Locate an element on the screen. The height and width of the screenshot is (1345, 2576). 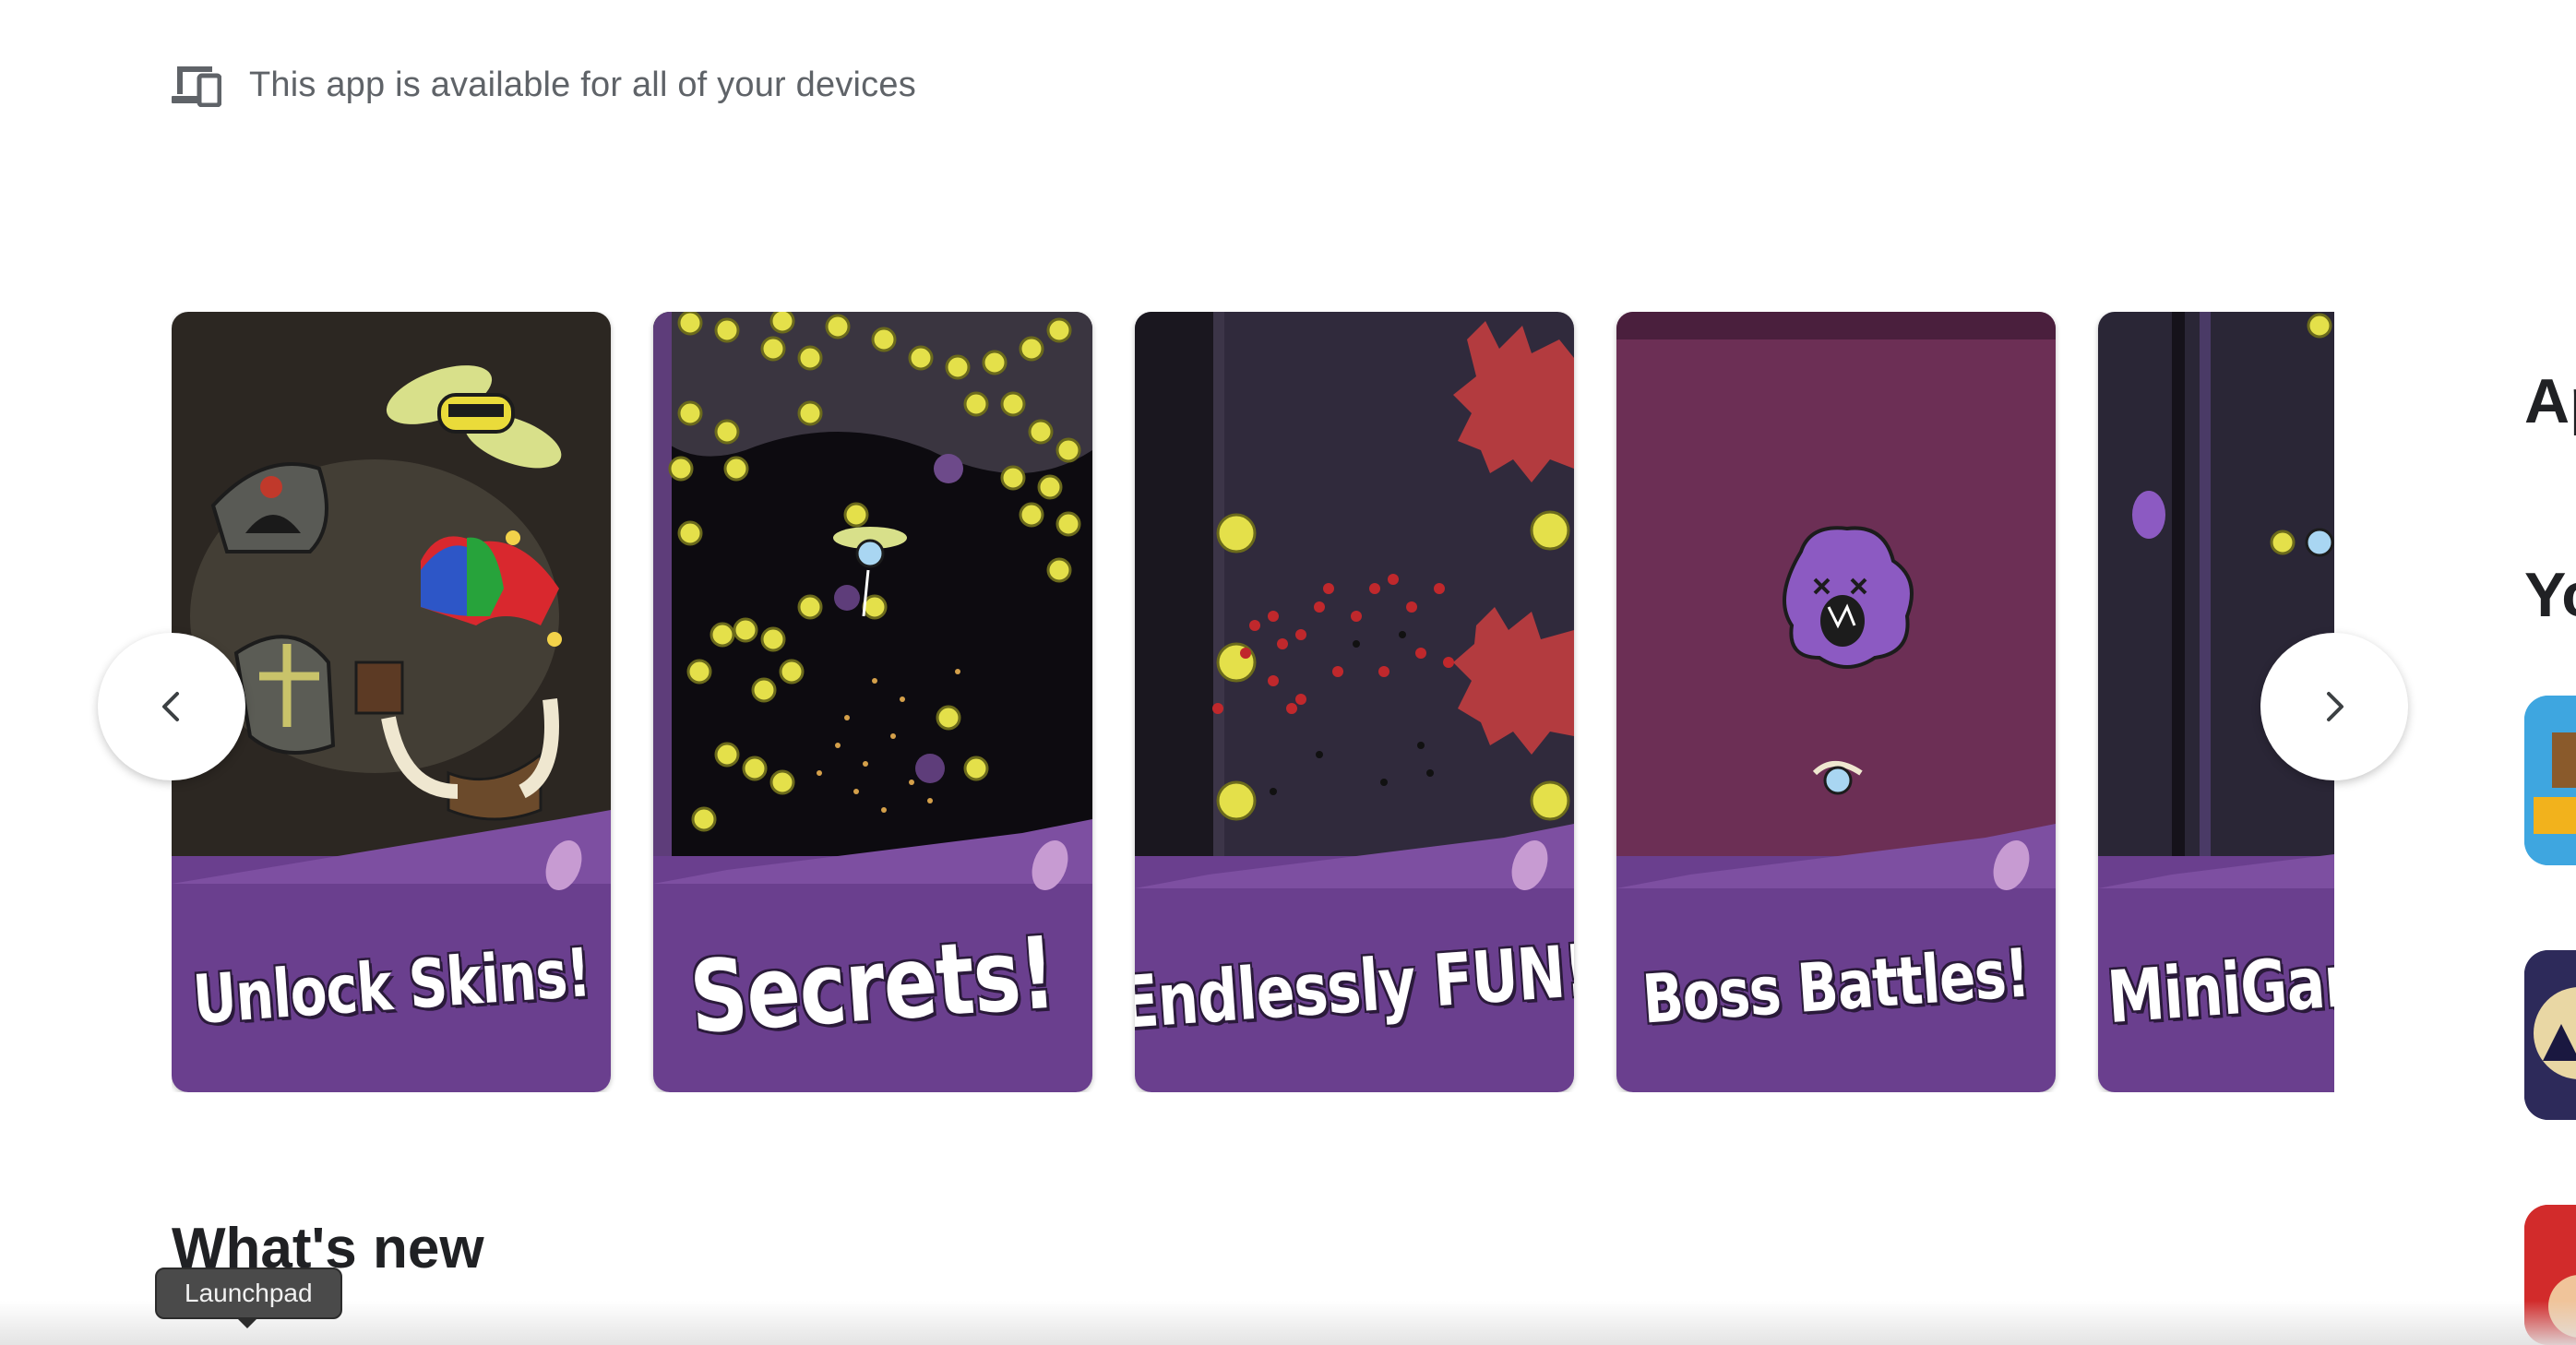
carousel-next-button is located at coordinates (2334, 706).